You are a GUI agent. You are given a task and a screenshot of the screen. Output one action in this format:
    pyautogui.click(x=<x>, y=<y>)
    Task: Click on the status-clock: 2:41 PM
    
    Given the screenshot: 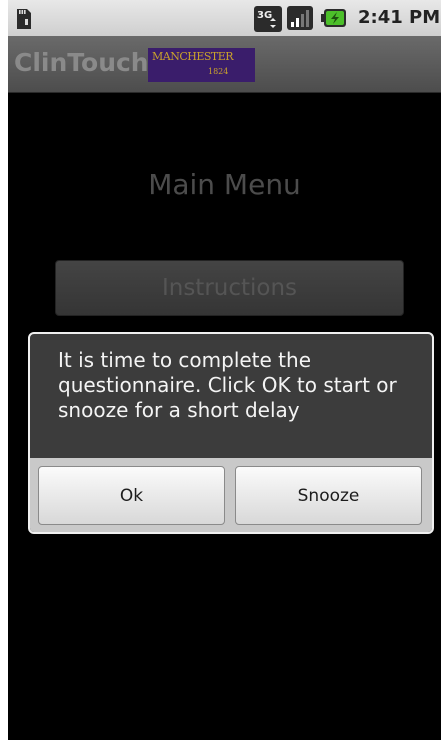 What is the action you would take?
    pyautogui.click(x=399, y=17)
    